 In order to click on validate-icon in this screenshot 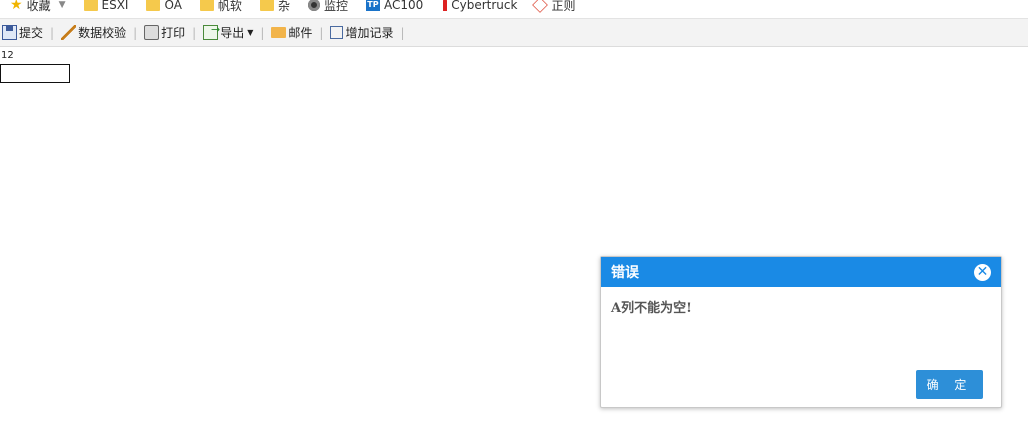, I will do `click(69, 32)`.